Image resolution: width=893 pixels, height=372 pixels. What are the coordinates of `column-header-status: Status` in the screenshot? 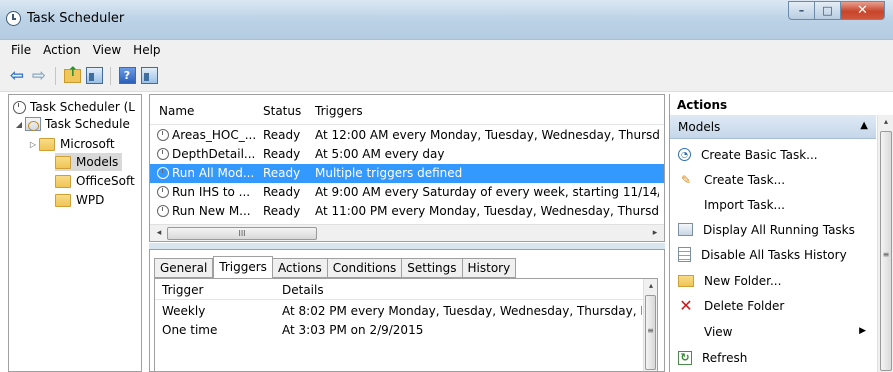 It's located at (282, 111).